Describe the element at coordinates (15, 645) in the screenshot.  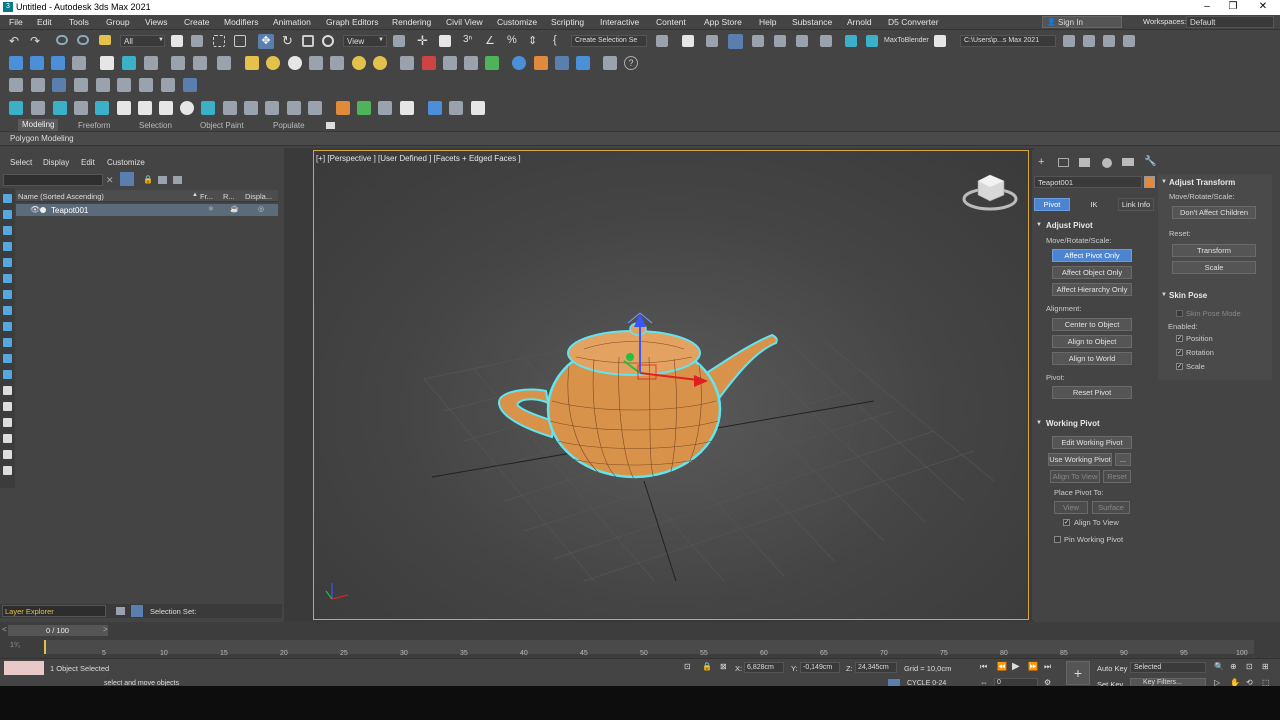
I see `trackbar-key-icon: 1⁰⁄₁` at that location.